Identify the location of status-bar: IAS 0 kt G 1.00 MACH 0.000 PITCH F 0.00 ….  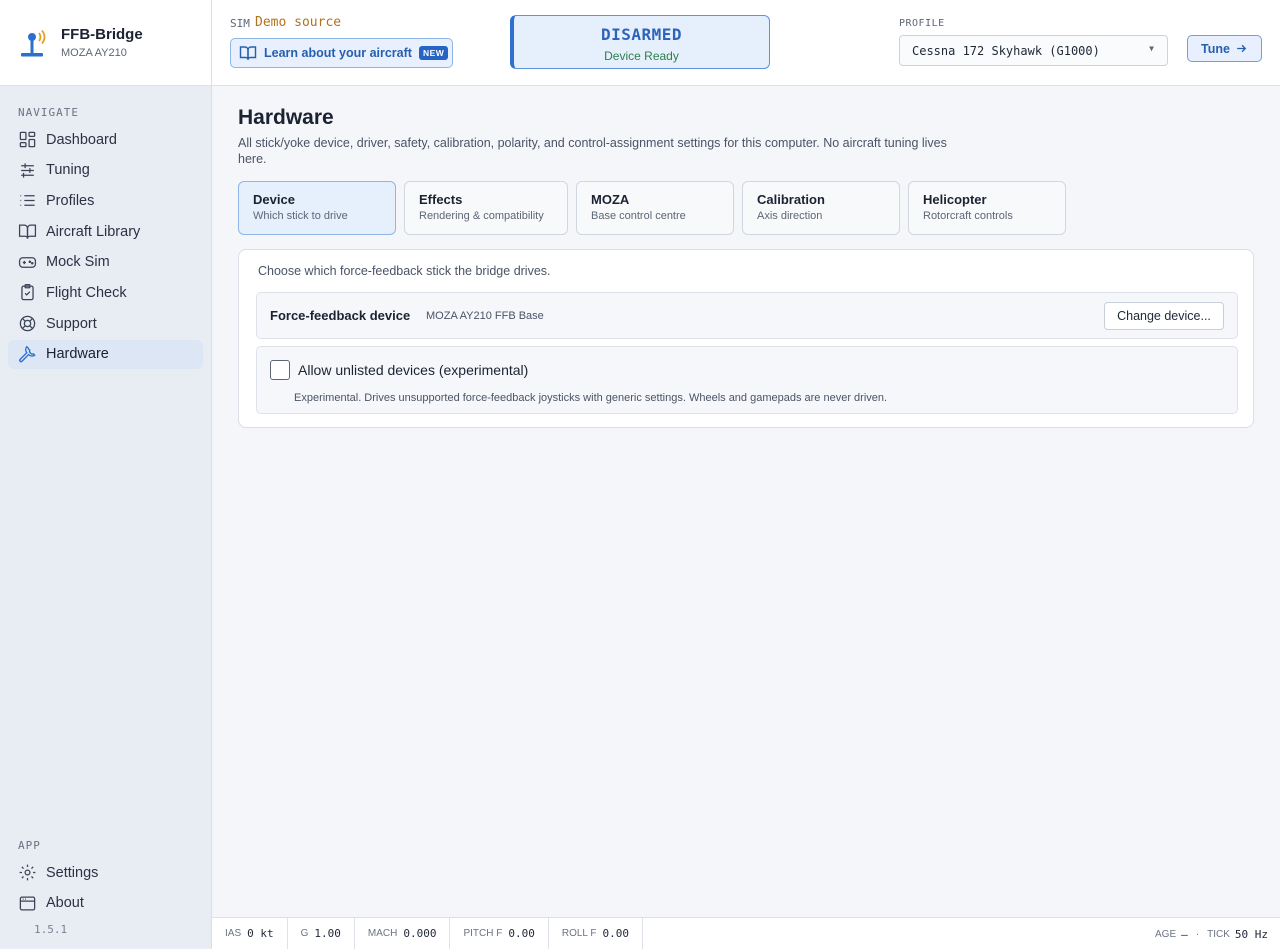
(746, 933).